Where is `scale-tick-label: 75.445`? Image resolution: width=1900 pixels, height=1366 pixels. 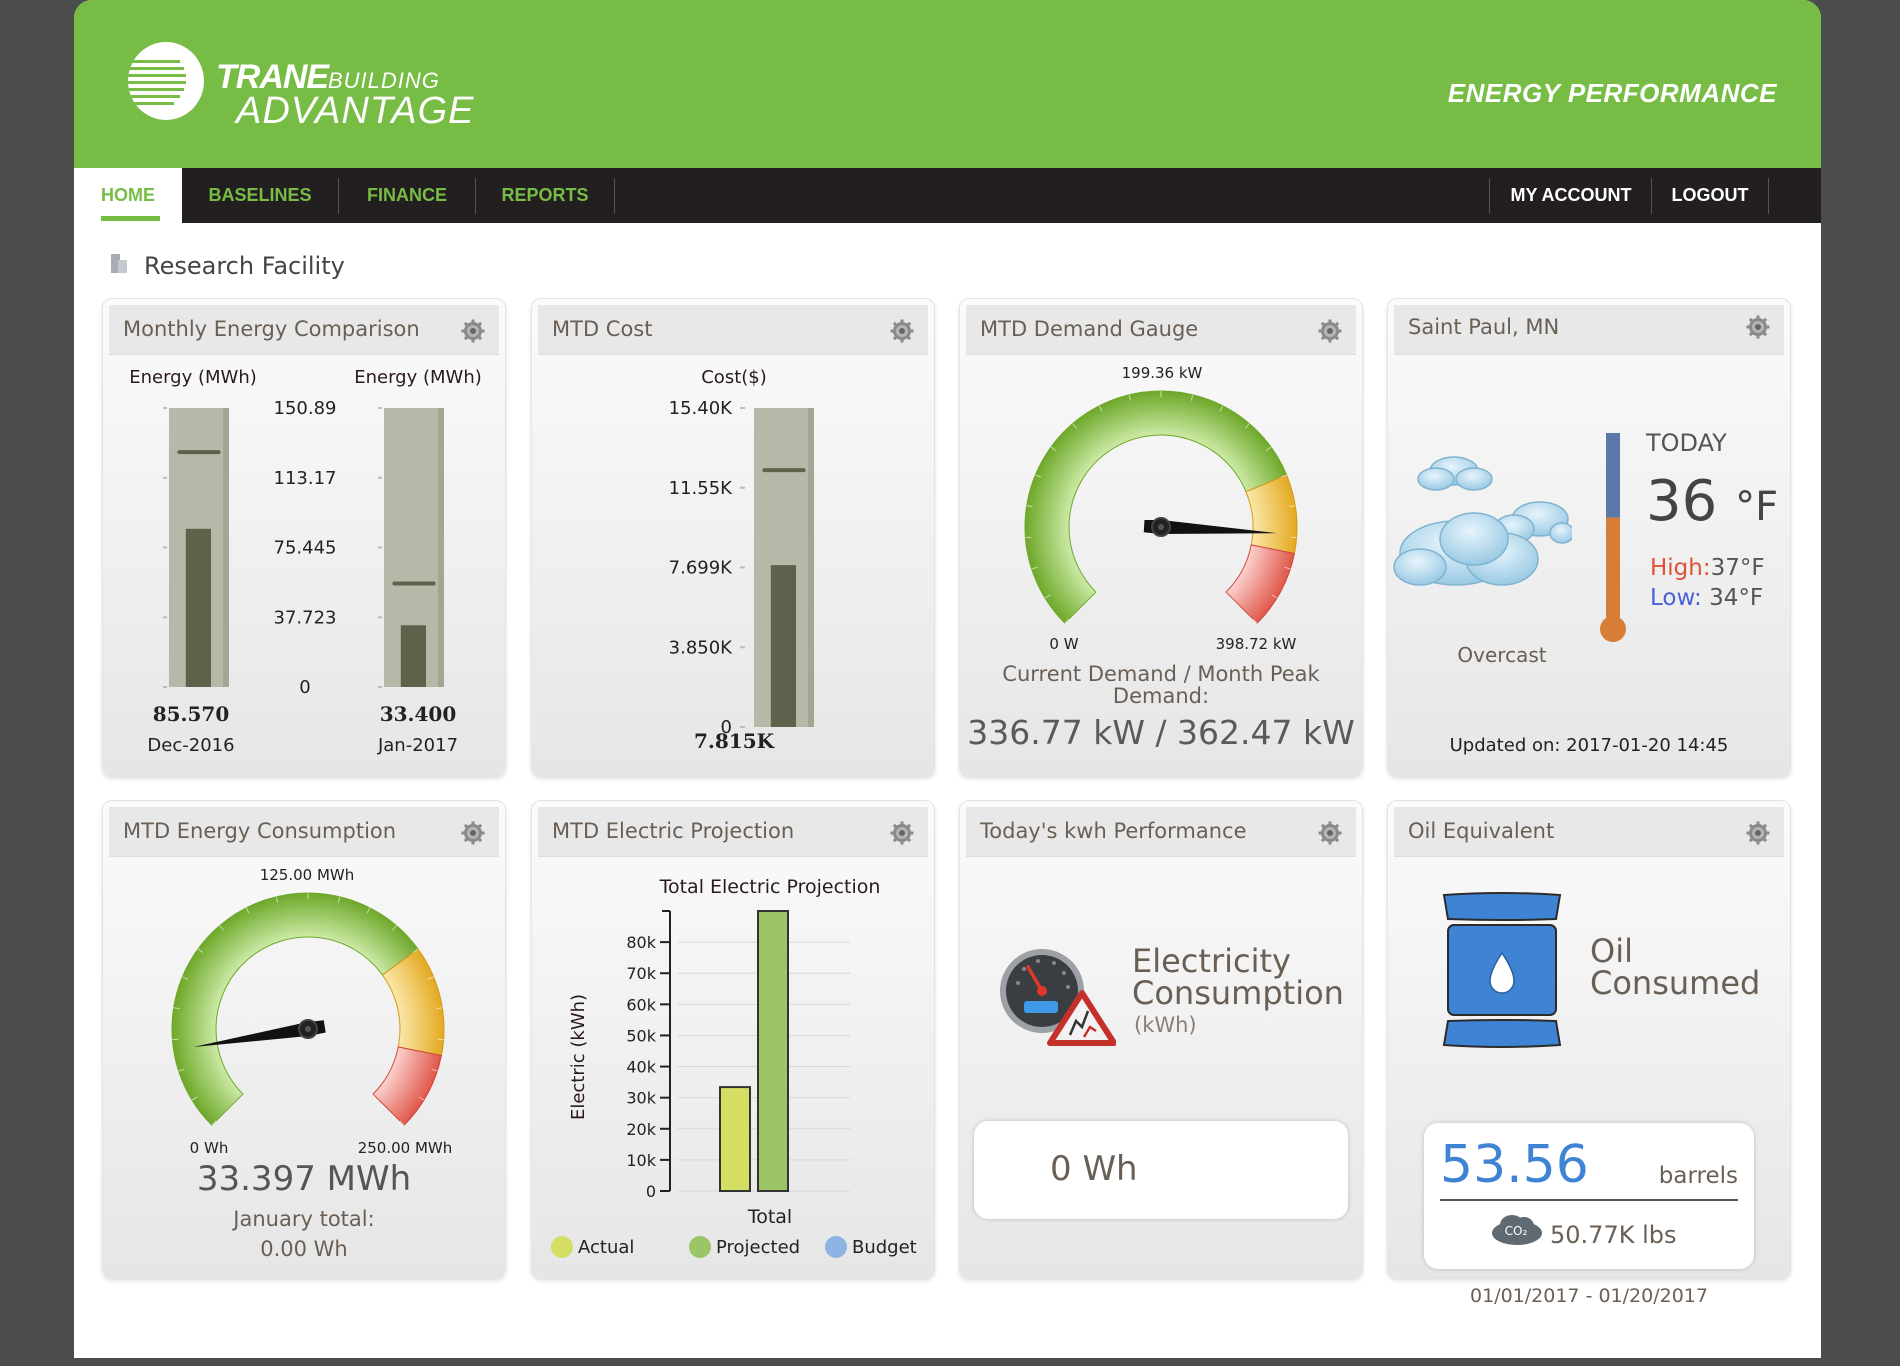
scale-tick-label: 75.445 is located at coordinates (305, 548).